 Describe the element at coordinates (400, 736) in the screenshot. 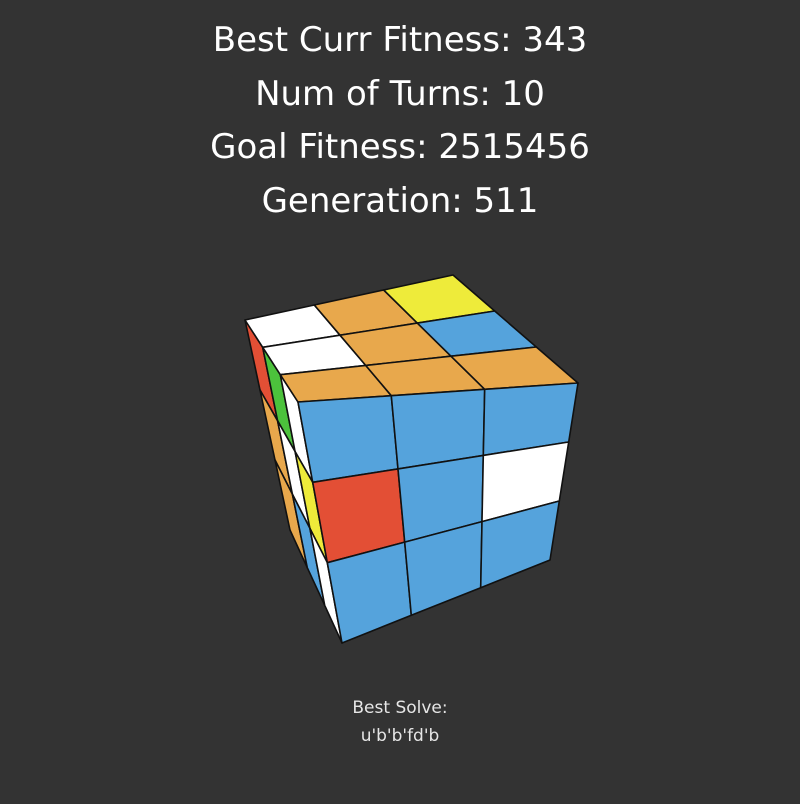

I see `best-solve-moves: u'b'b'fd'b` at that location.